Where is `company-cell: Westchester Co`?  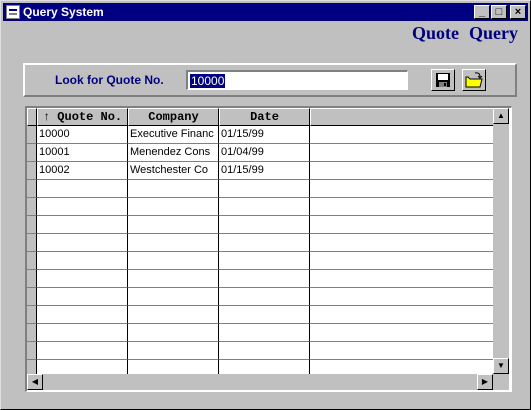
company-cell: Westchester Co is located at coordinates (173, 171).